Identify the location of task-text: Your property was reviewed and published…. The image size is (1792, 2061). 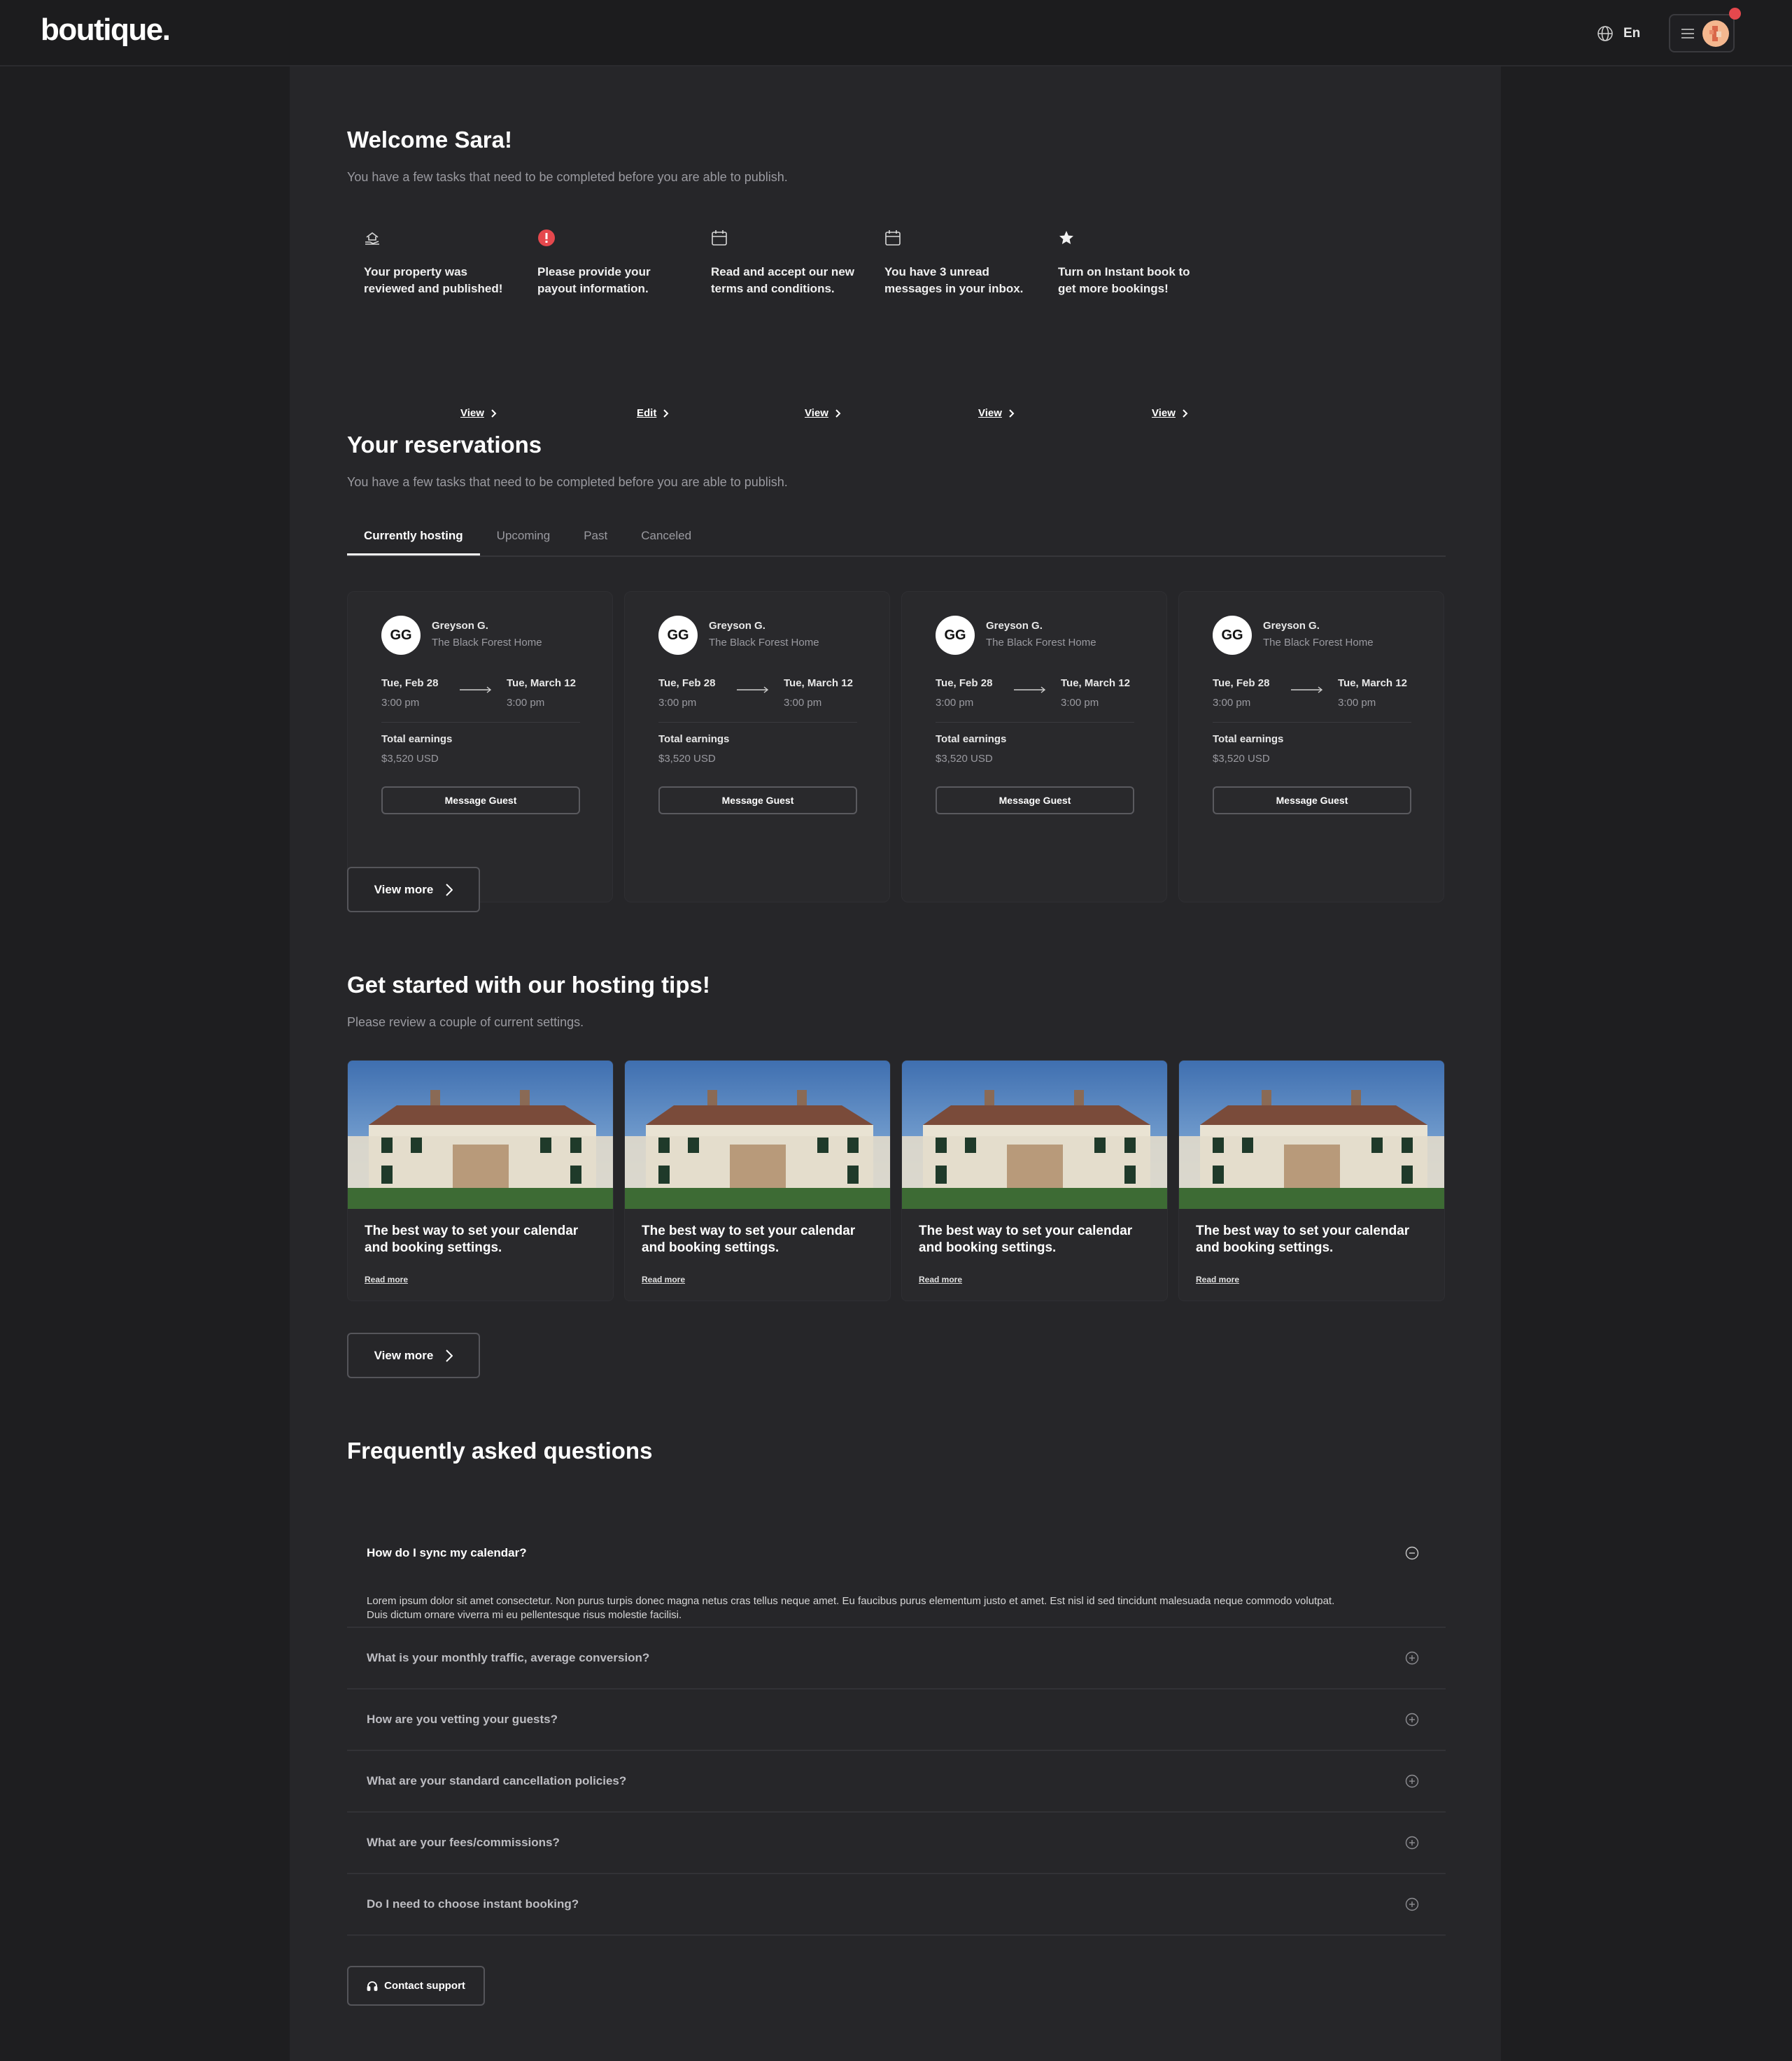
(433, 280).